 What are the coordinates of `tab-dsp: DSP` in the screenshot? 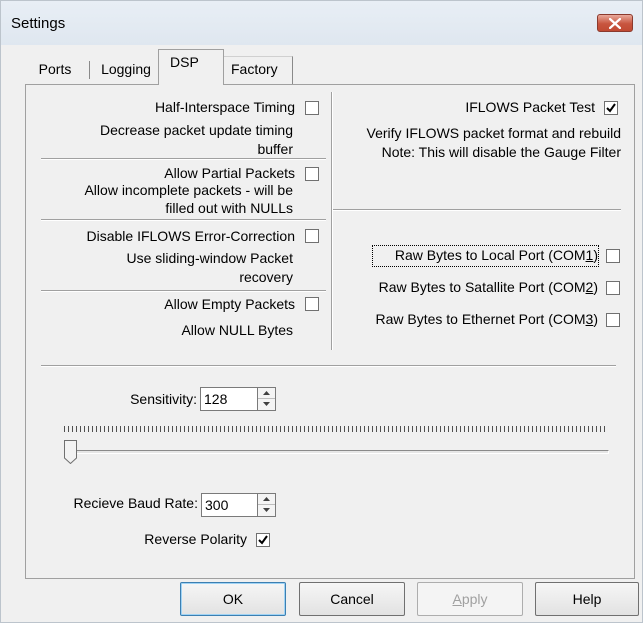 It's located at (191, 67).